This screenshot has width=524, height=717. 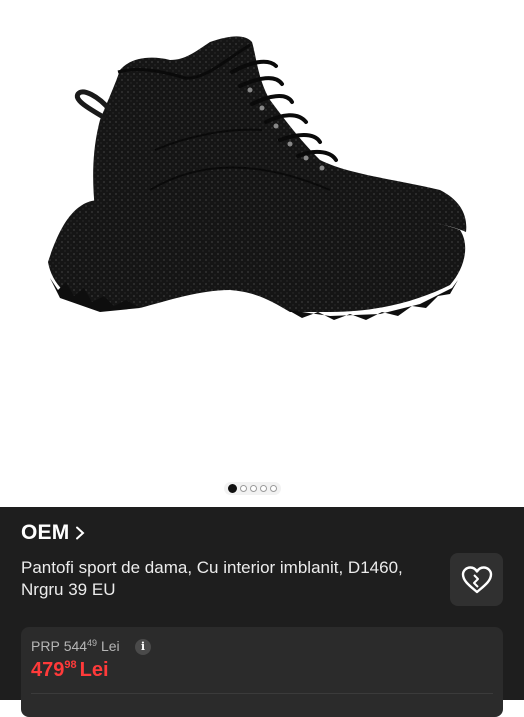 I want to click on price-card: PRP 544 49 Lei i 479 98 Lei, so click(x=262, y=672).